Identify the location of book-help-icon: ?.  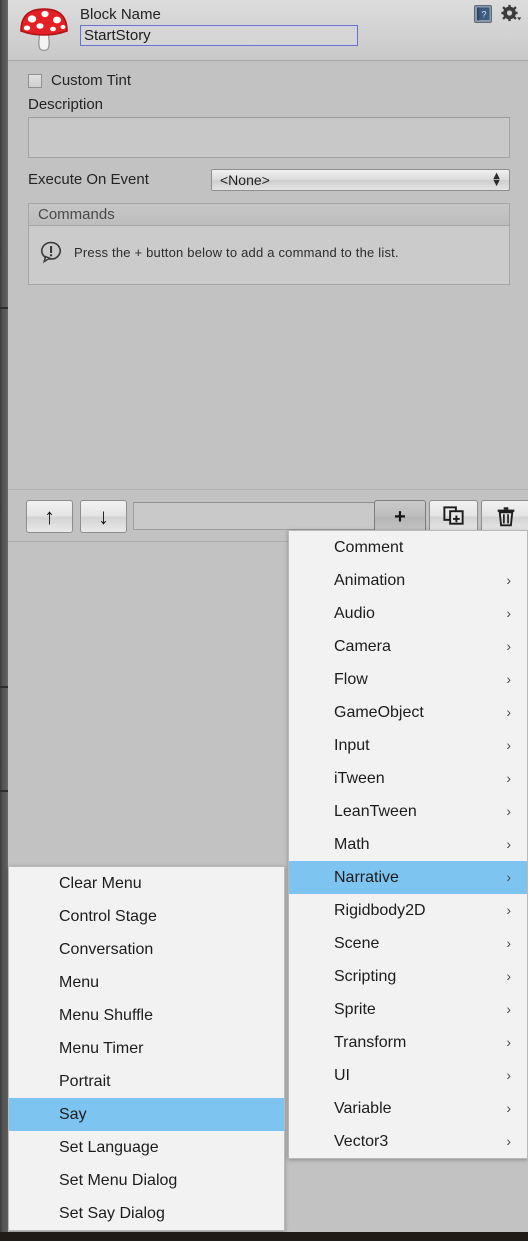
(483, 14).